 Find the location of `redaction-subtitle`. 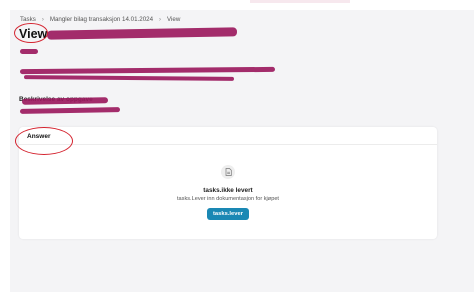

redaction-subtitle is located at coordinates (29, 51).